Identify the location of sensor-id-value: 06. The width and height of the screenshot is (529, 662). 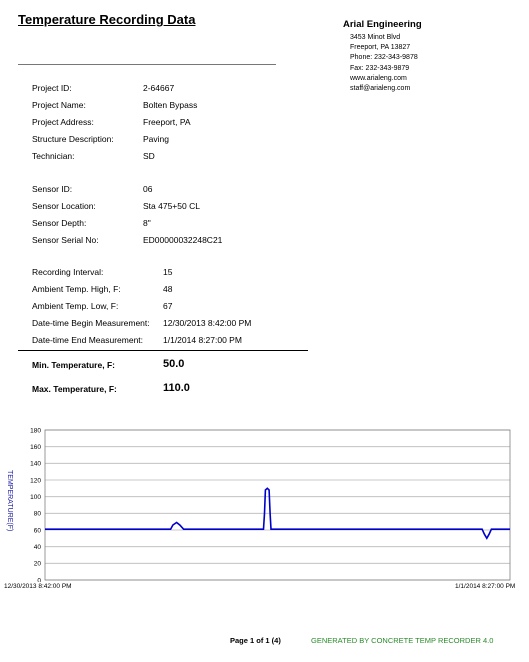
(148, 189).